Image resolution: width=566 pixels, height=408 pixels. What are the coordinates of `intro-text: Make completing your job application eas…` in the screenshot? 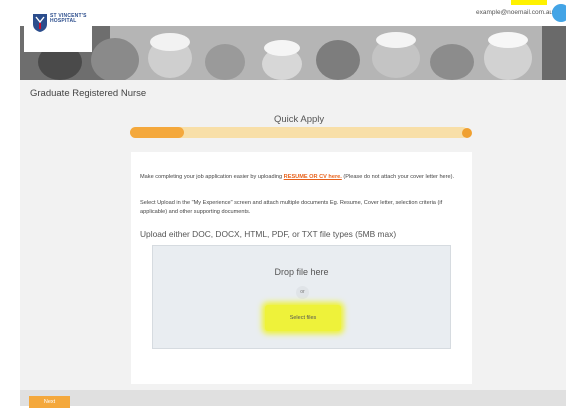 It's located at (297, 177).